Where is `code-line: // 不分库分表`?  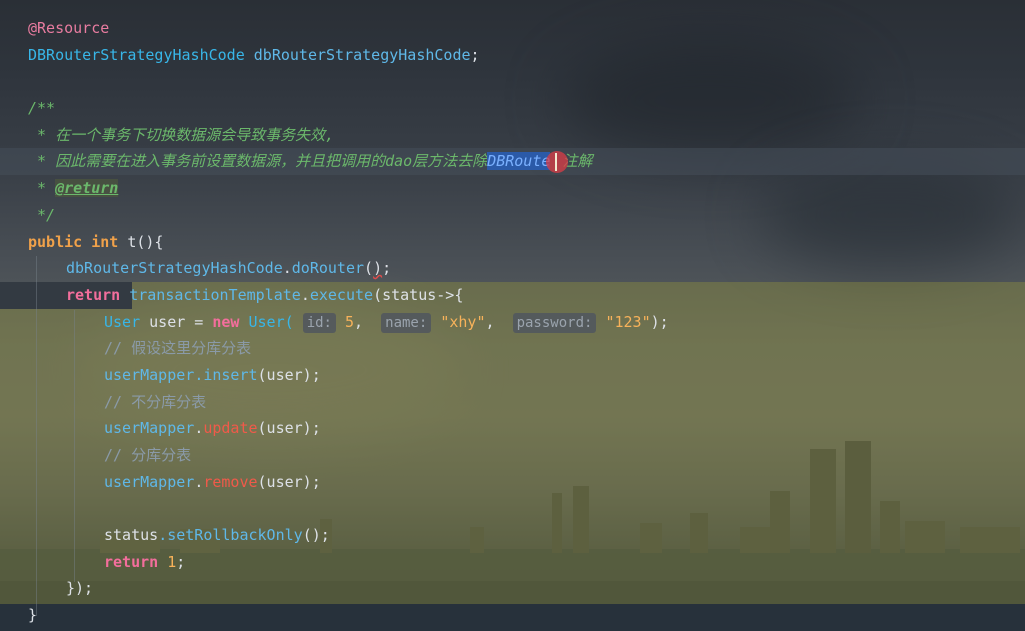 code-line: // 不分库分表 is located at coordinates (512, 402).